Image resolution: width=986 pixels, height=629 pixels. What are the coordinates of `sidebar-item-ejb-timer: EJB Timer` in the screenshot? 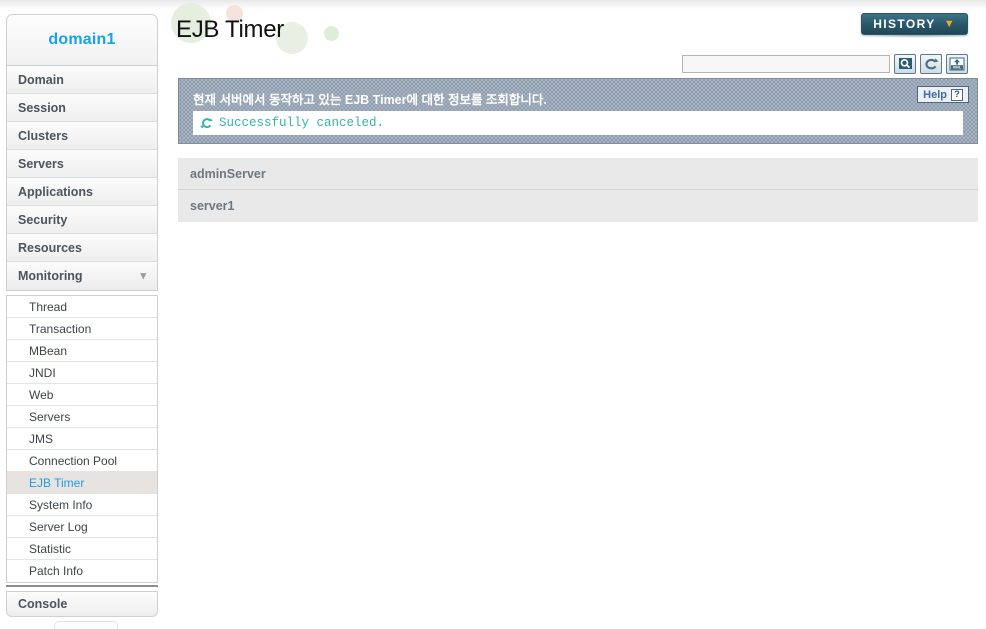 It's located at (82, 483).